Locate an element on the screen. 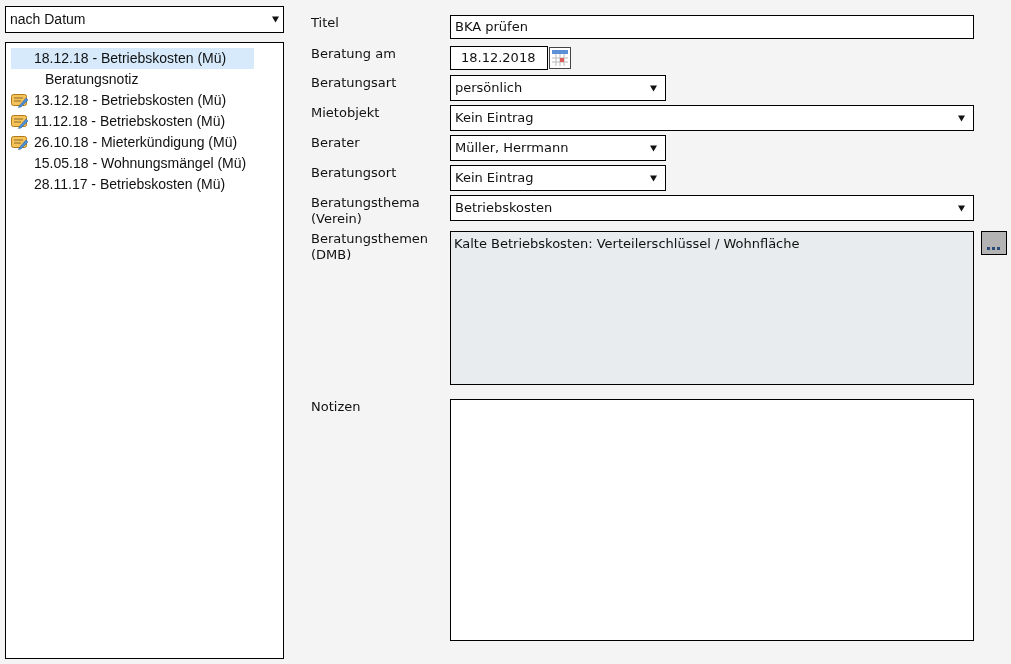 This screenshot has height=664, width=1011. field-label: Mietobjekt is located at coordinates (346, 113).